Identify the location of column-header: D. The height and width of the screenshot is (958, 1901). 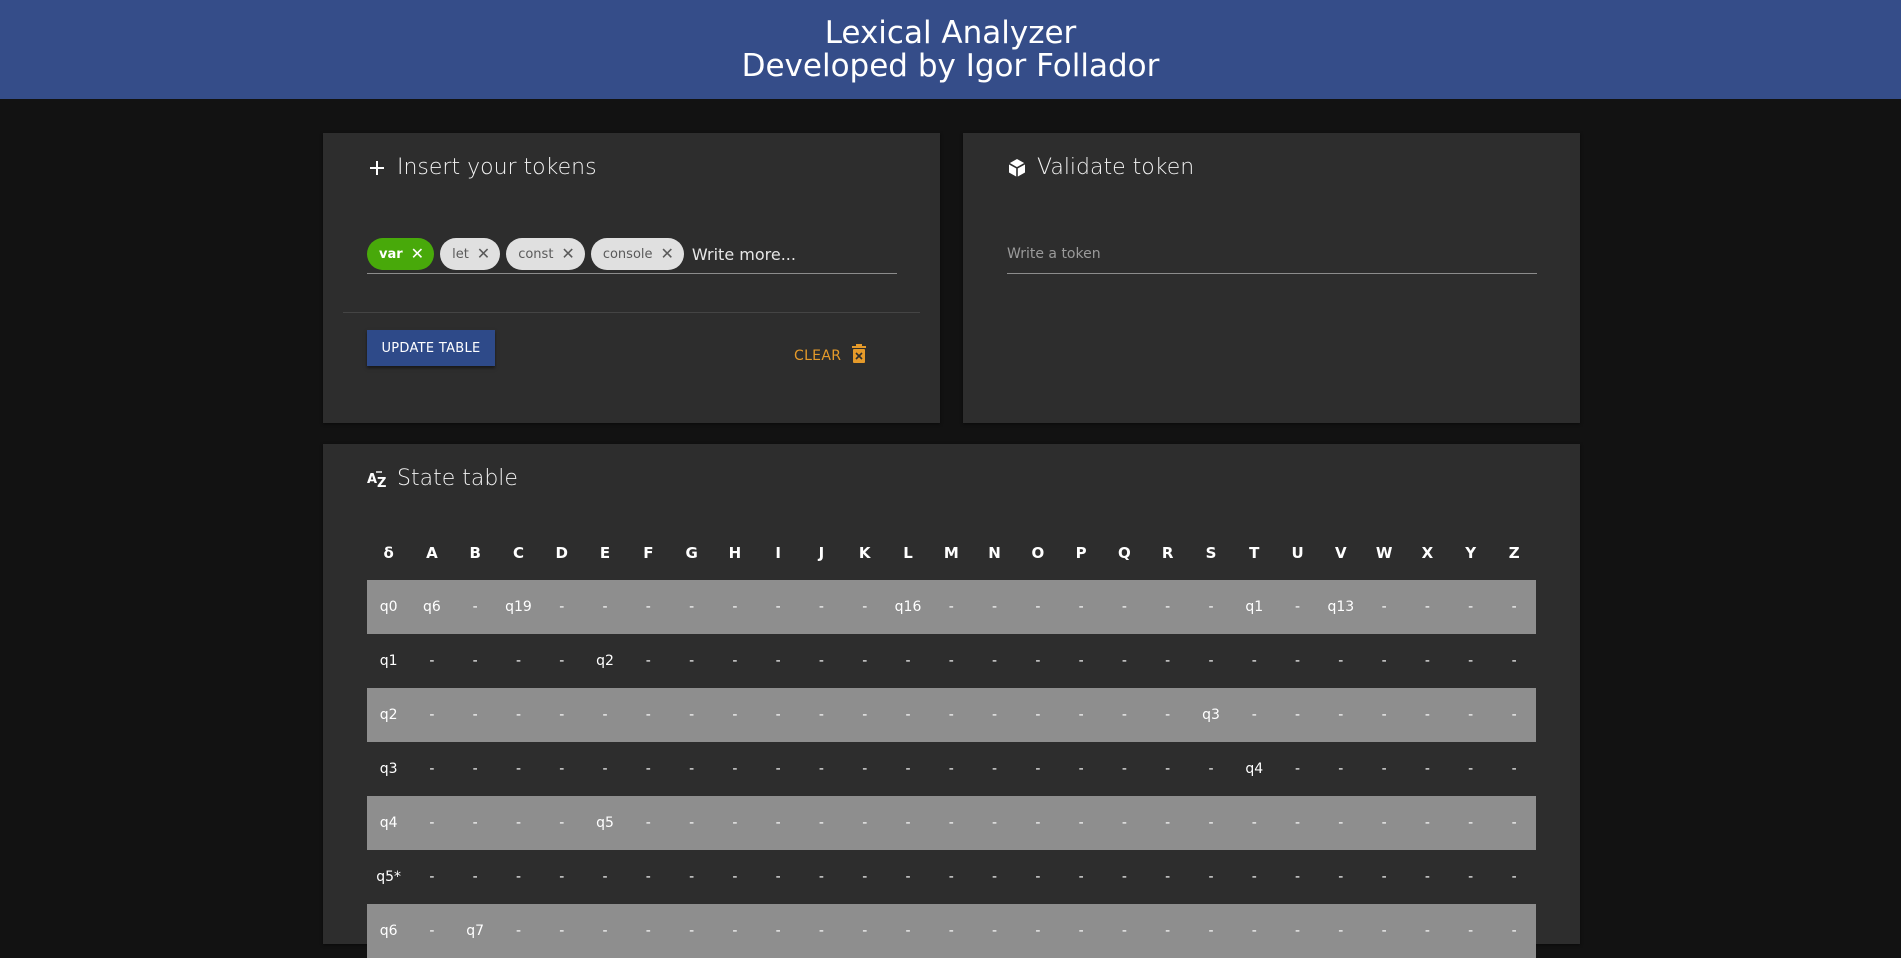
(561, 553).